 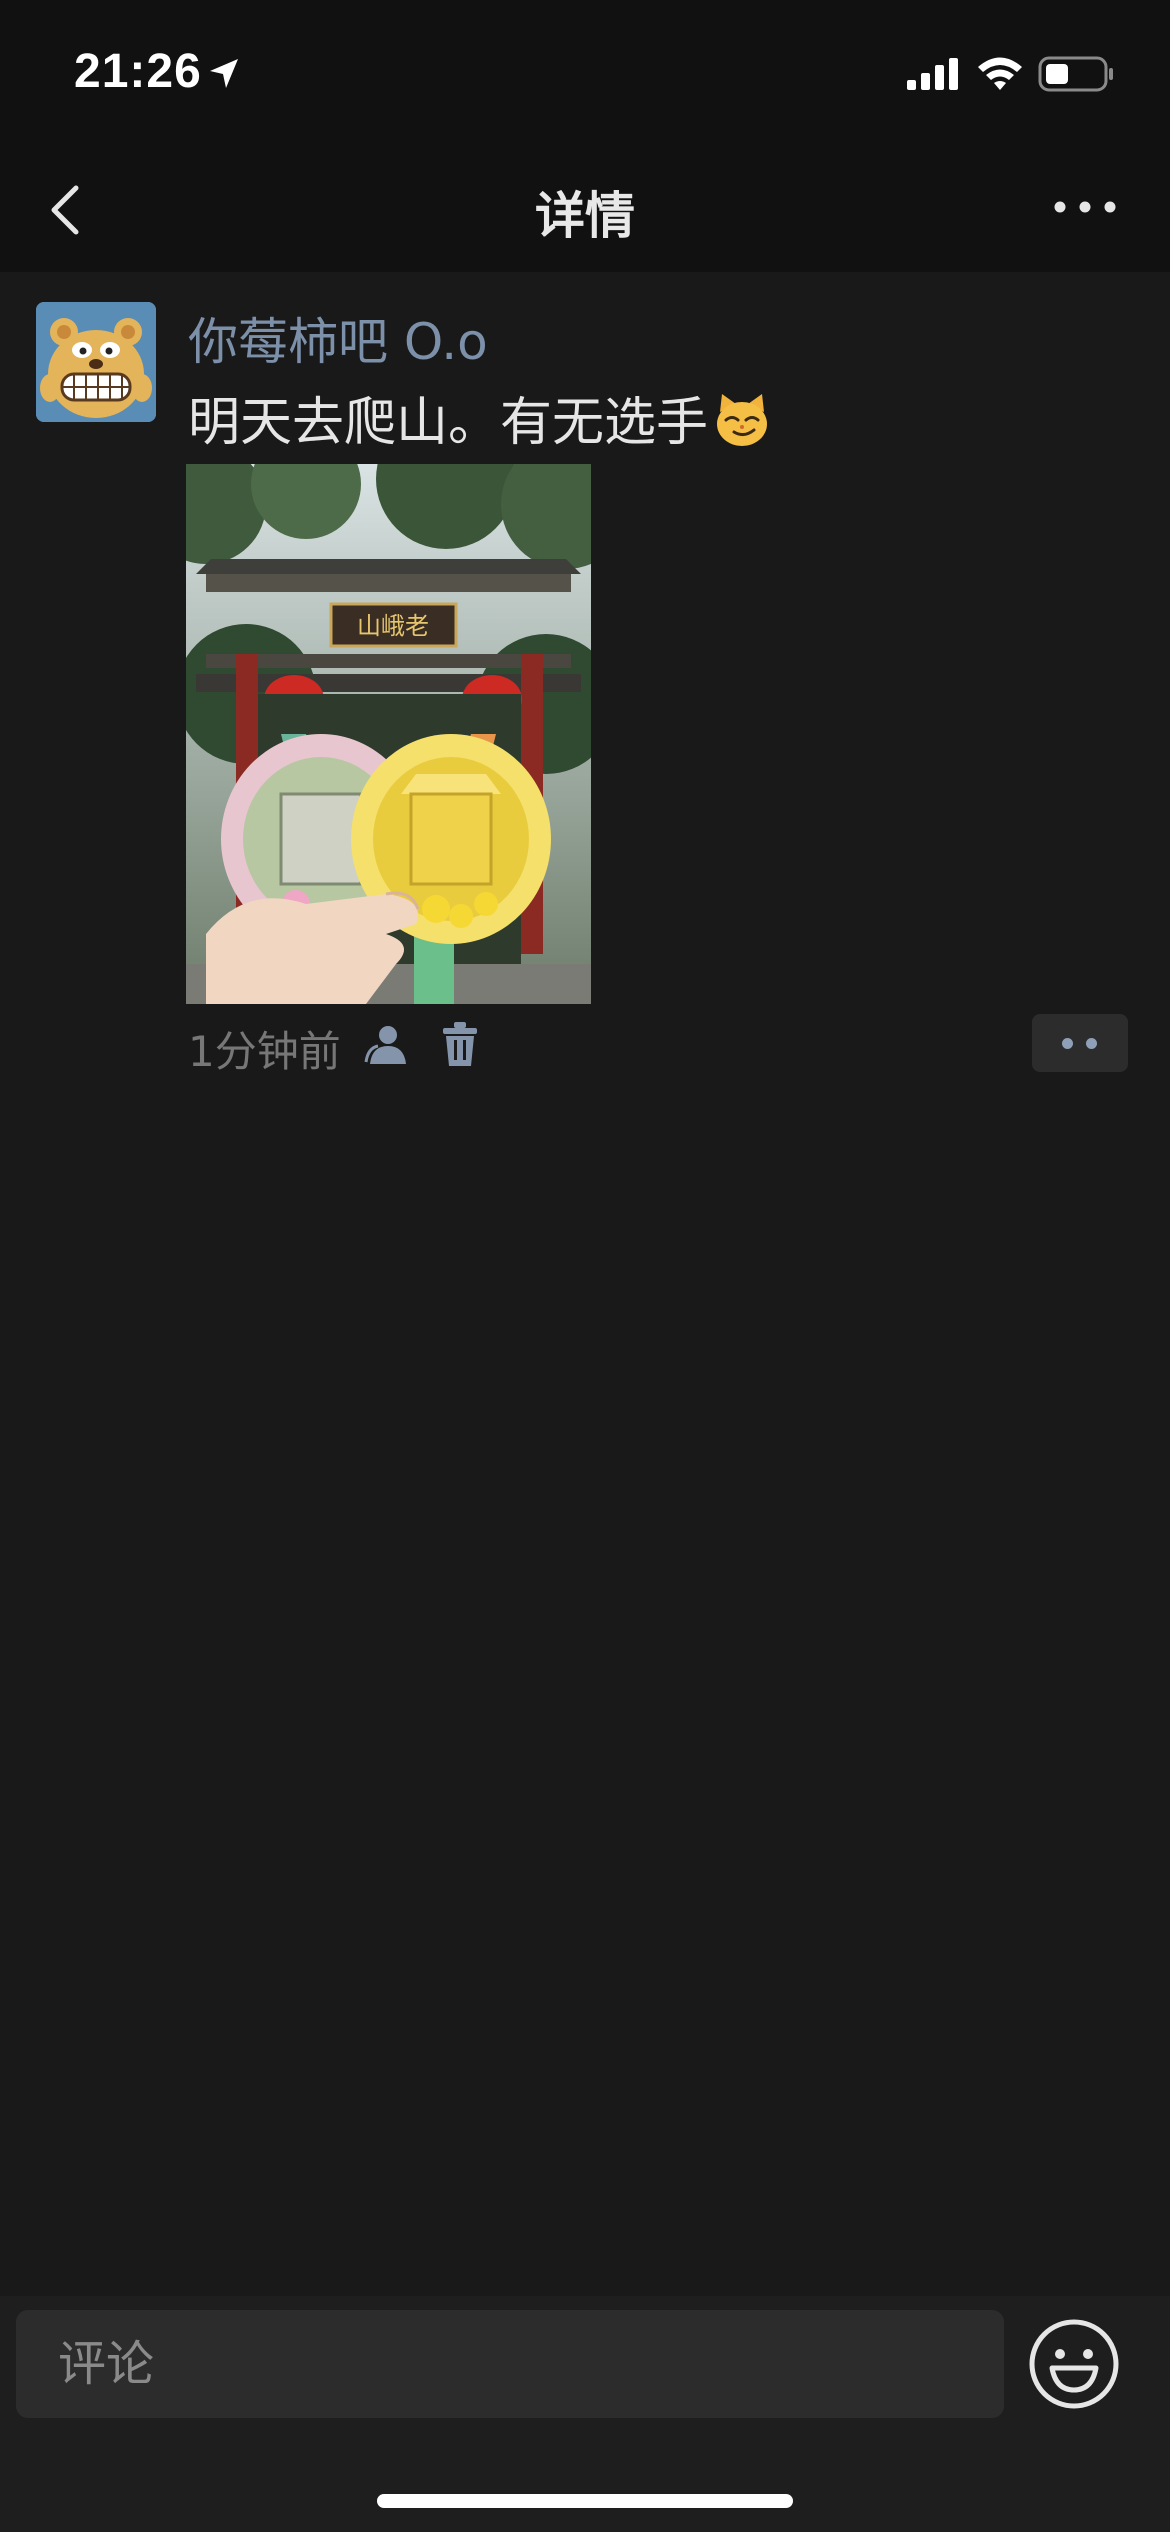 What do you see at coordinates (393, 626) in the screenshot?
I see `signboard-text: 山峨老` at bounding box center [393, 626].